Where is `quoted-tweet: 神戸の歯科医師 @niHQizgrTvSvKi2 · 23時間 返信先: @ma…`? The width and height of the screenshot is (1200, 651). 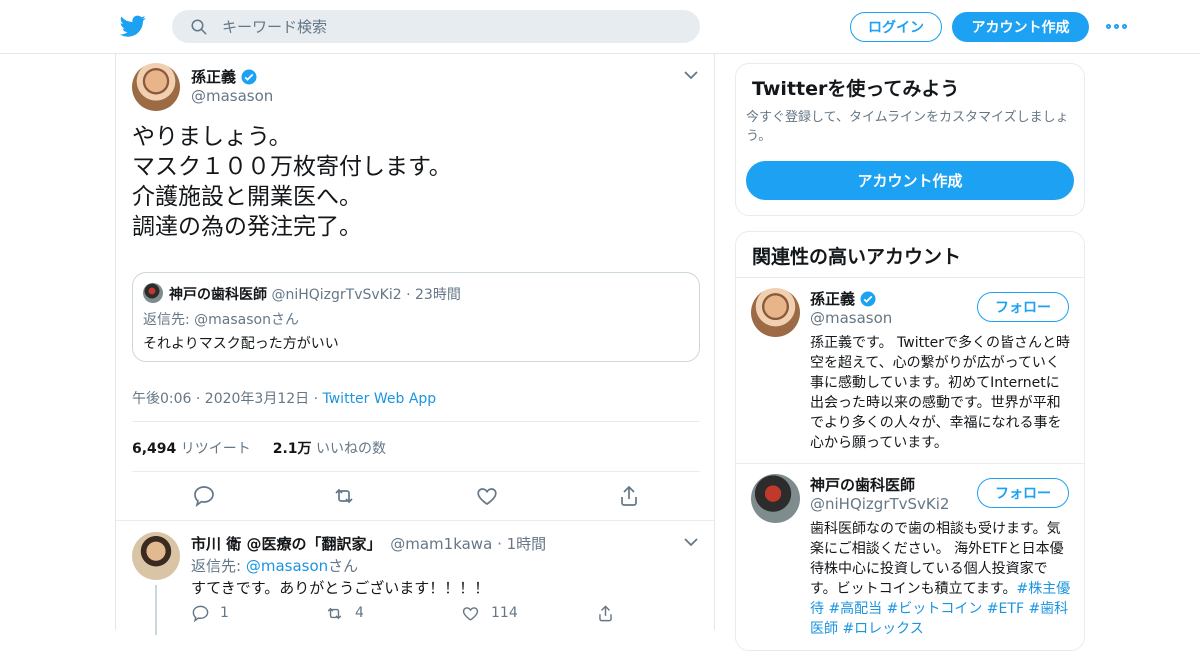 quoted-tweet: 神戸の歯科医師 @niHQizgrTvSvKi2 · 23時間 返信先: @ma… is located at coordinates (416, 317).